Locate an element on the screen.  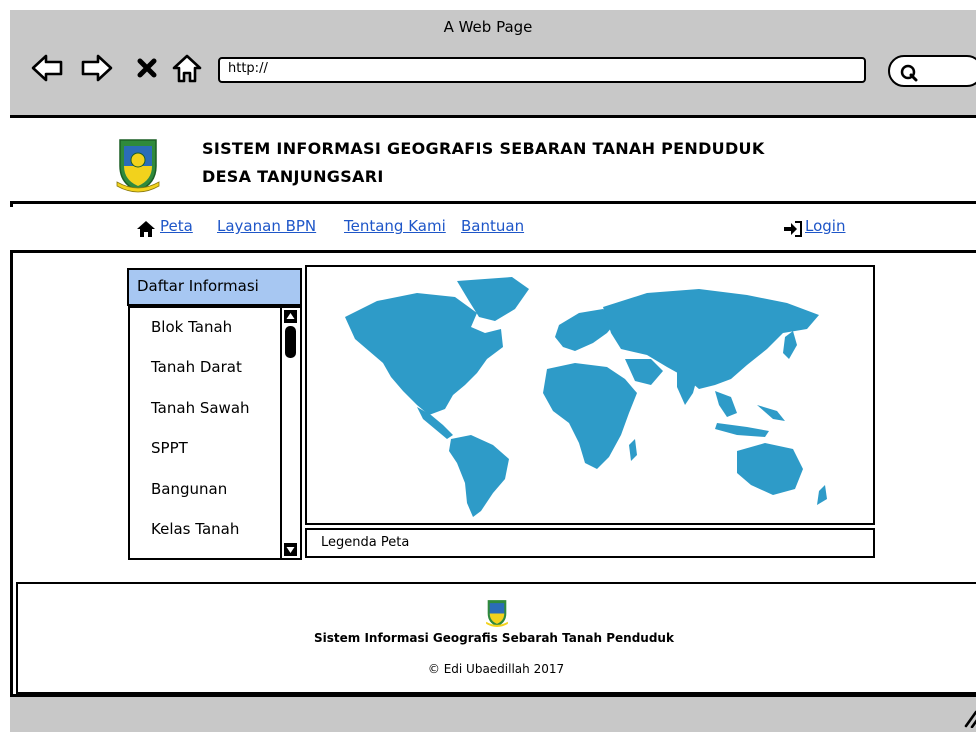
scroll-up-icon is located at coordinates (290, 316).